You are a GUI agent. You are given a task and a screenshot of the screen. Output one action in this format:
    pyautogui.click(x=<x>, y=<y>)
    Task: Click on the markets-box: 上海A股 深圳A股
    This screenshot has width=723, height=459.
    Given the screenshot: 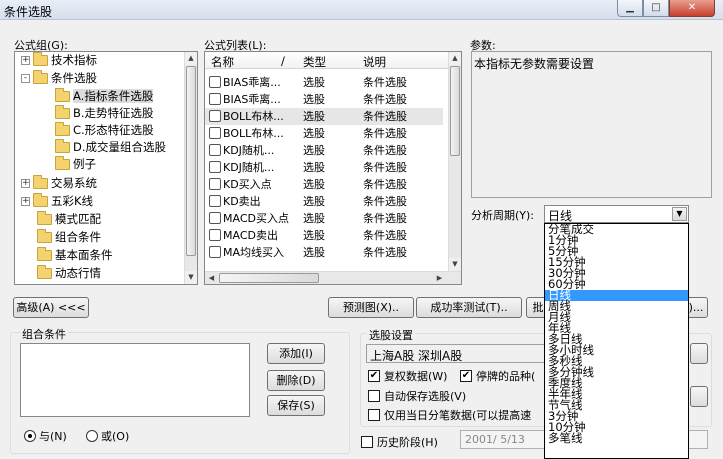 What is the action you would take?
    pyautogui.click(x=456, y=353)
    